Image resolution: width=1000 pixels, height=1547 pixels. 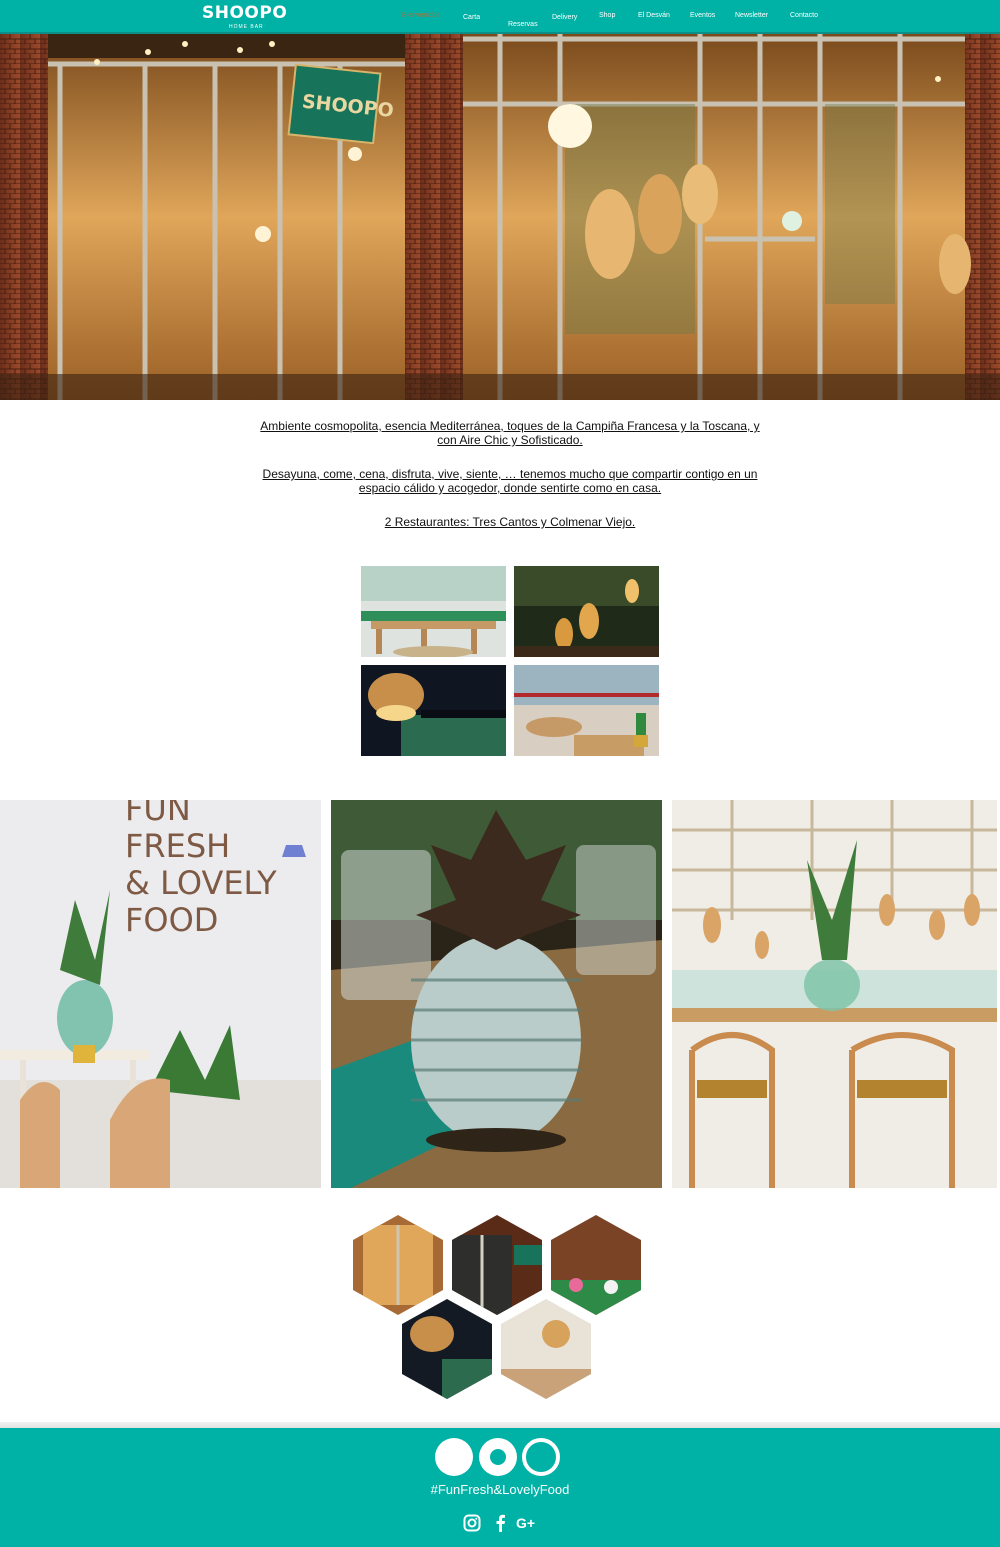 I want to click on gallery-thumb-wicker-lamps, so click(x=586, y=611).